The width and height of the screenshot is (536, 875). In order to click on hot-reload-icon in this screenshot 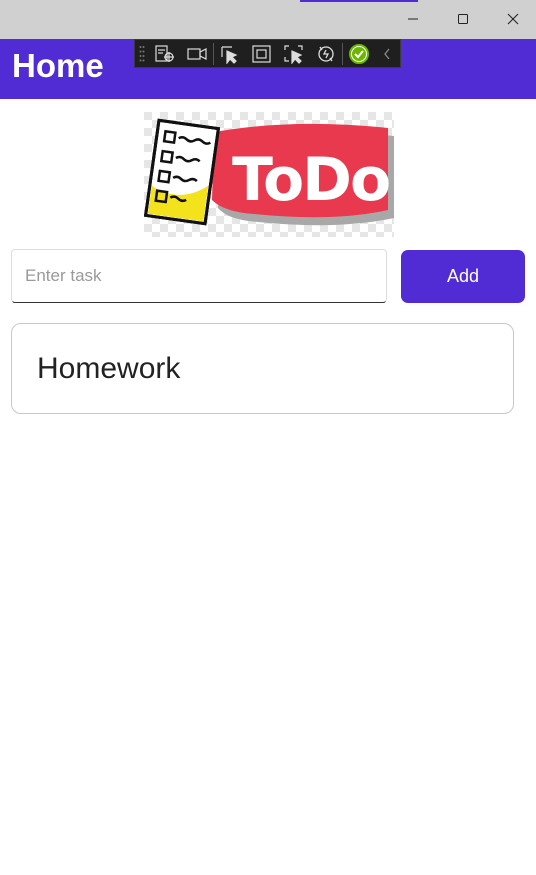, I will do `click(326, 53)`.